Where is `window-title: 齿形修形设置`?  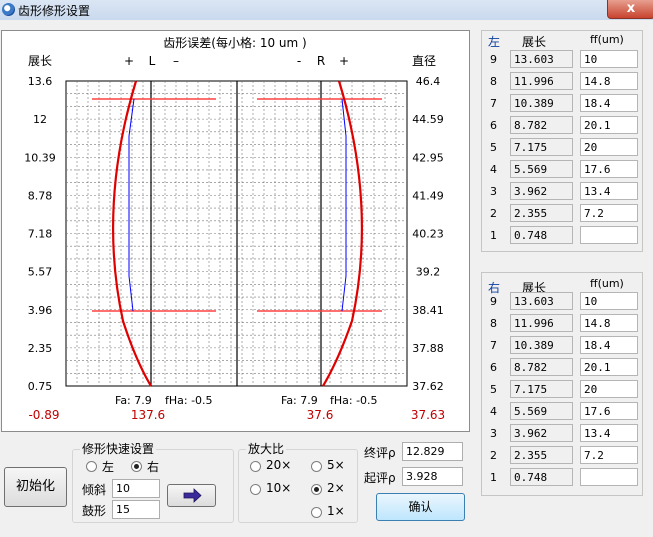
window-title: 齿形修形设置 is located at coordinates (54, 11).